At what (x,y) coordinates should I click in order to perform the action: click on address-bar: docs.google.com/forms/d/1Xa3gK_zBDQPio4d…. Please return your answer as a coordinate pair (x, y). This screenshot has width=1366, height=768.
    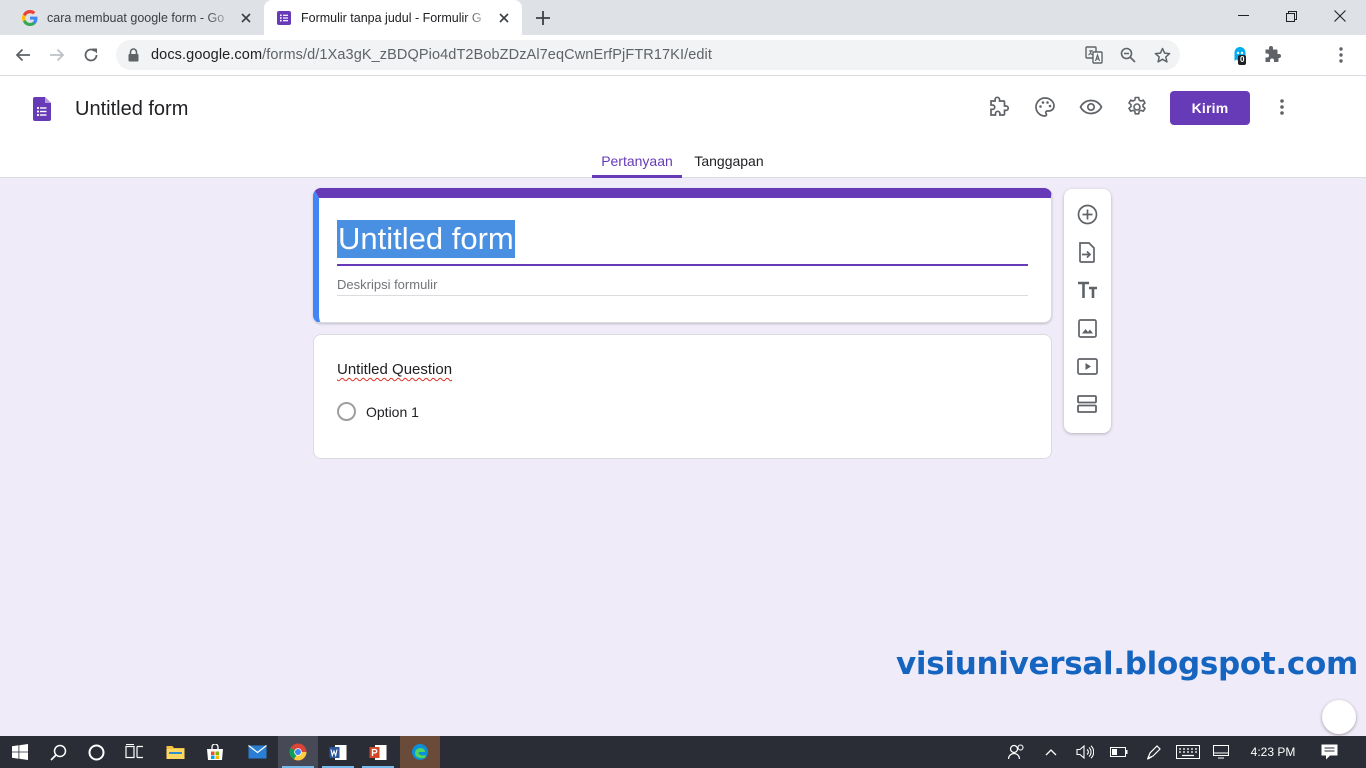
    Looking at the image, I should click on (648, 55).